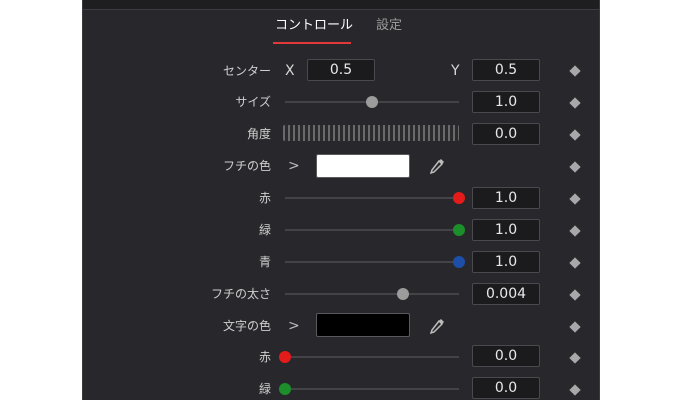 The height and width of the screenshot is (400, 700). What do you see at coordinates (506, 262) in the screenshot?
I see `border-blue-input: 1.0` at bounding box center [506, 262].